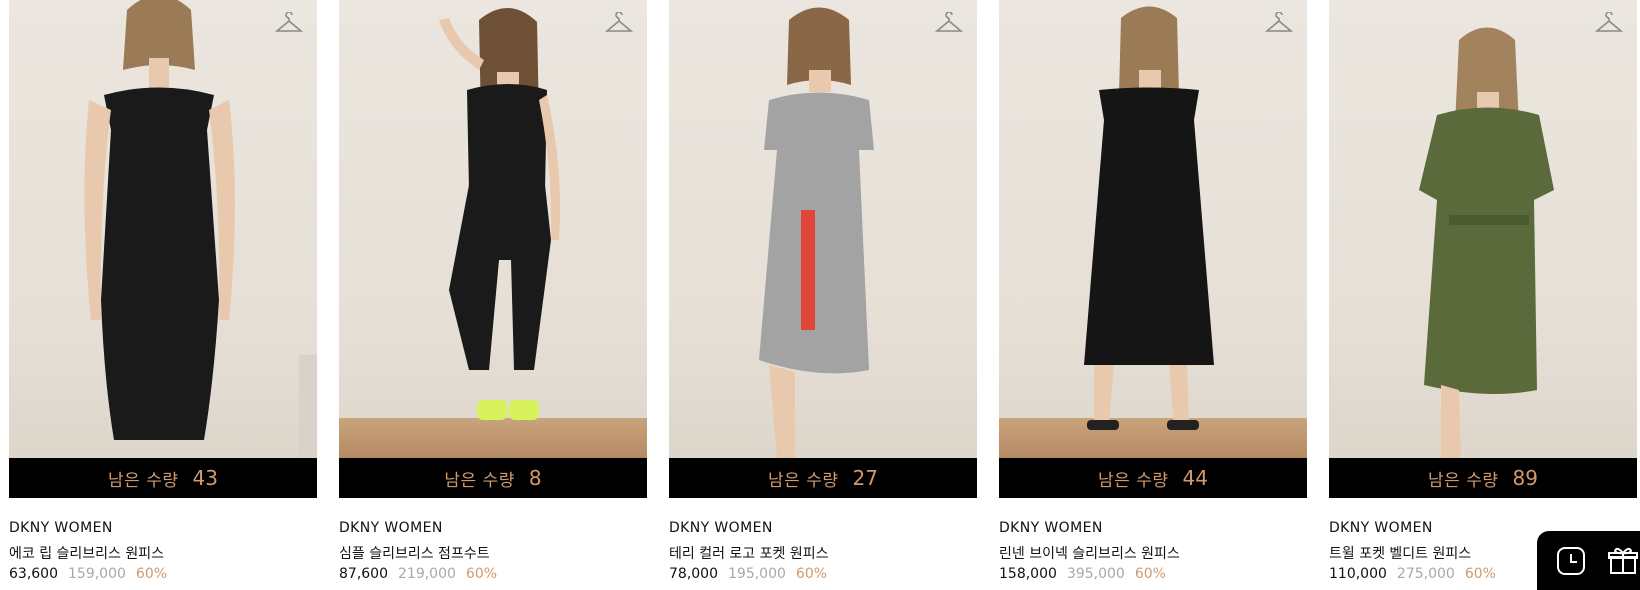  I want to click on stock-remaining-bar: 남은 수량 44, so click(1153, 478).